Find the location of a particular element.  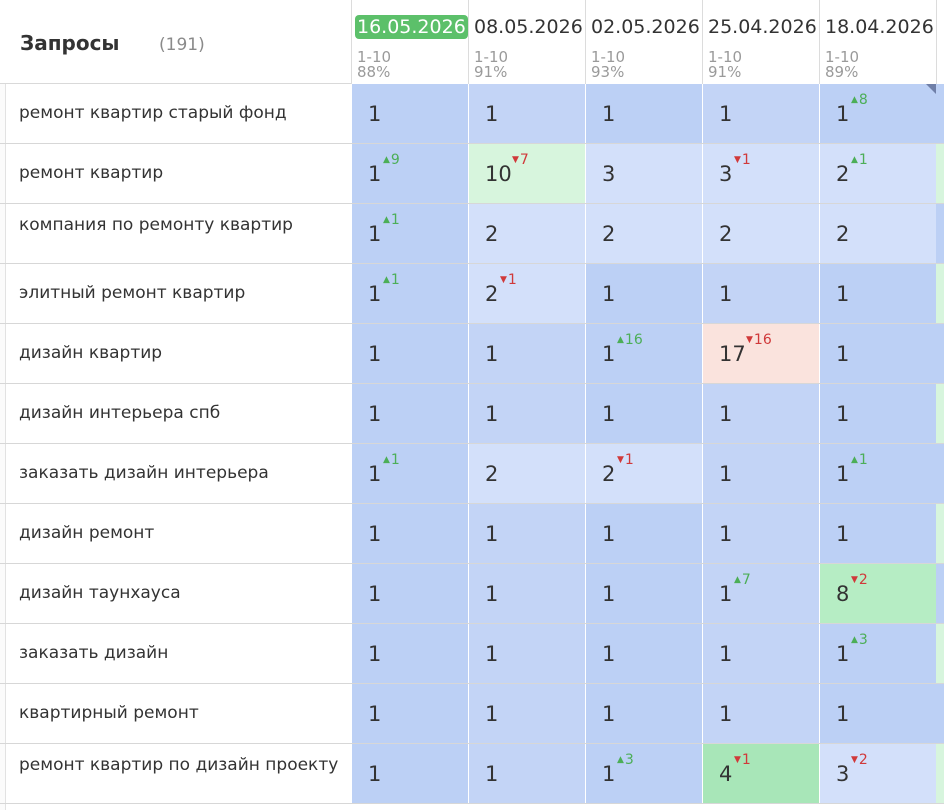

date-column-header: 08.05.2026 1-10 91% is located at coordinates (526, 42).